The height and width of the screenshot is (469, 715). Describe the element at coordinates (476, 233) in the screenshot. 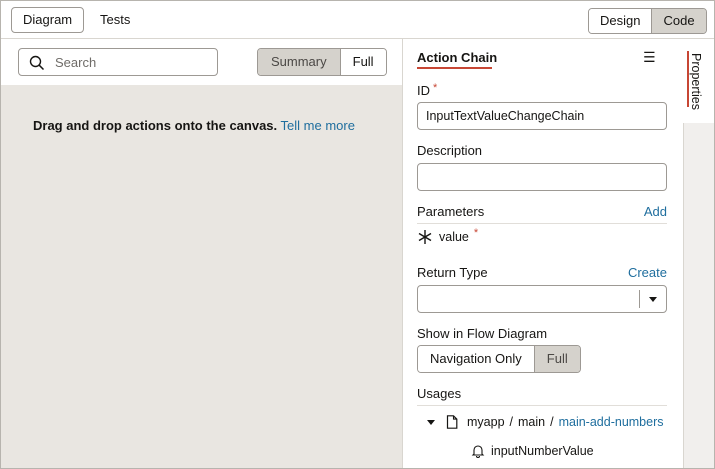

I see `parameter-required-mark: *` at that location.